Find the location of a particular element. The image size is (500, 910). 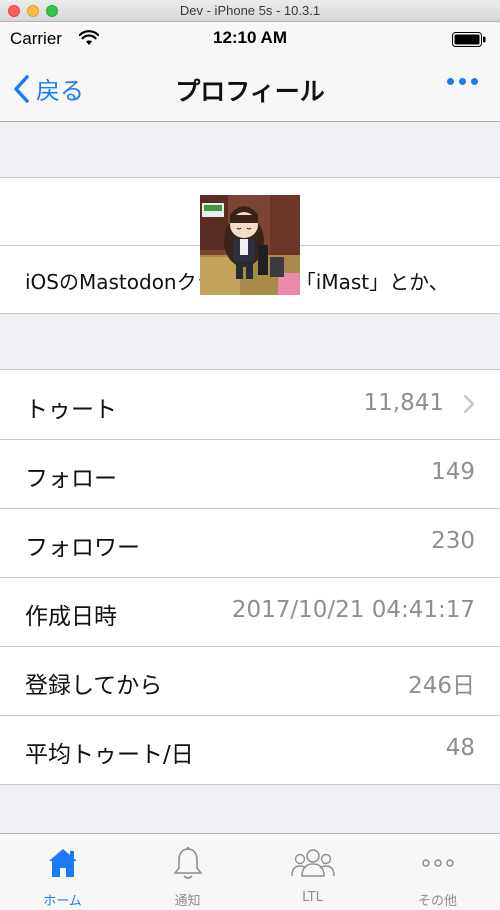

home-icon is located at coordinates (62, 863).